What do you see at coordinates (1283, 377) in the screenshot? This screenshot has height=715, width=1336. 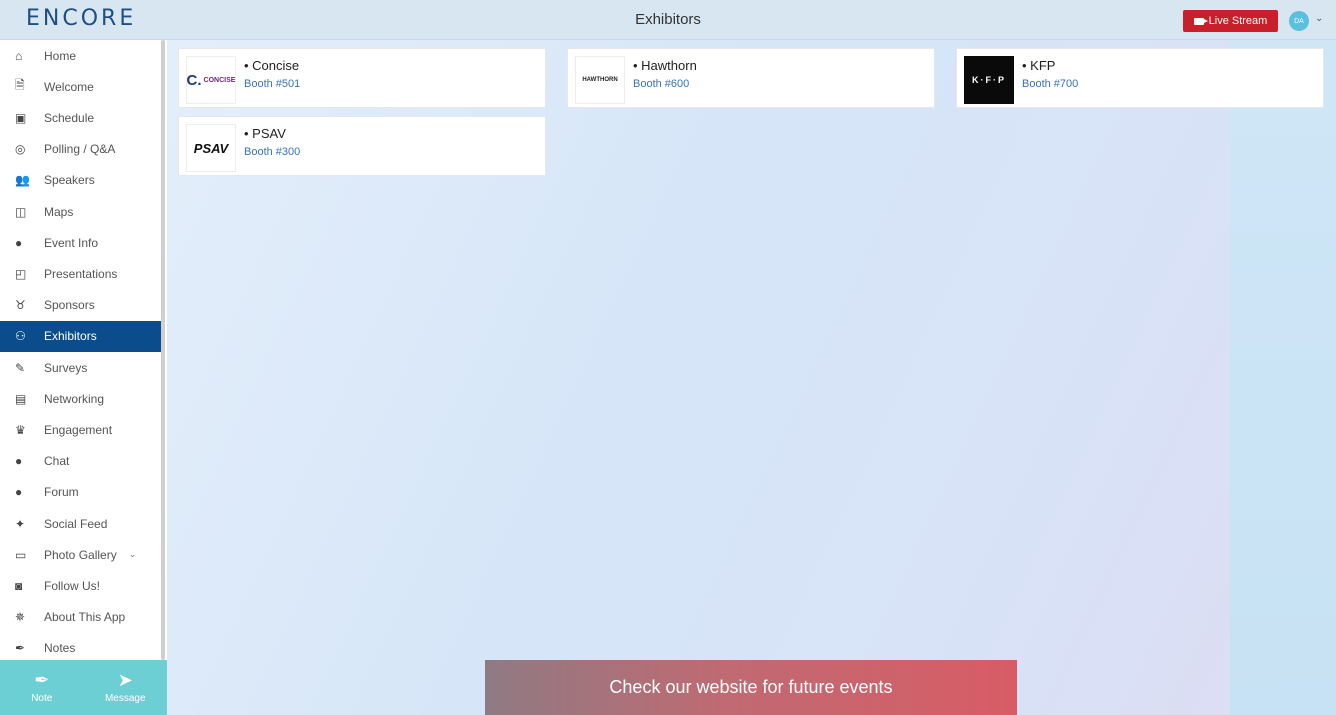 I see `right-strip` at bounding box center [1283, 377].